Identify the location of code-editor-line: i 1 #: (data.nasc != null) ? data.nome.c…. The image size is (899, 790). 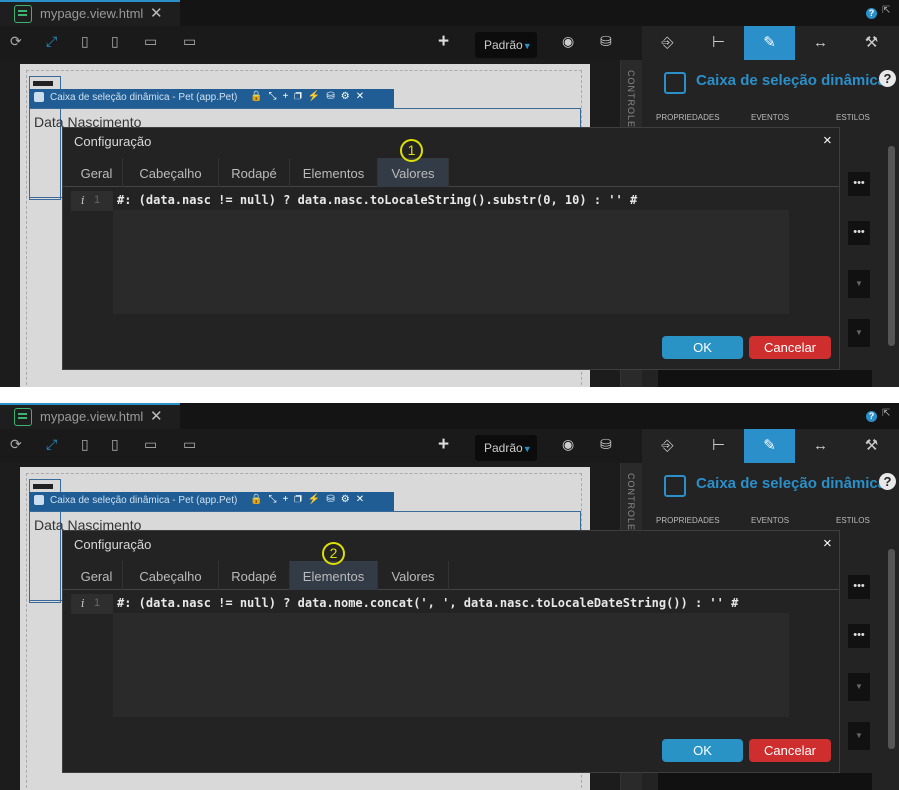
(451, 604).